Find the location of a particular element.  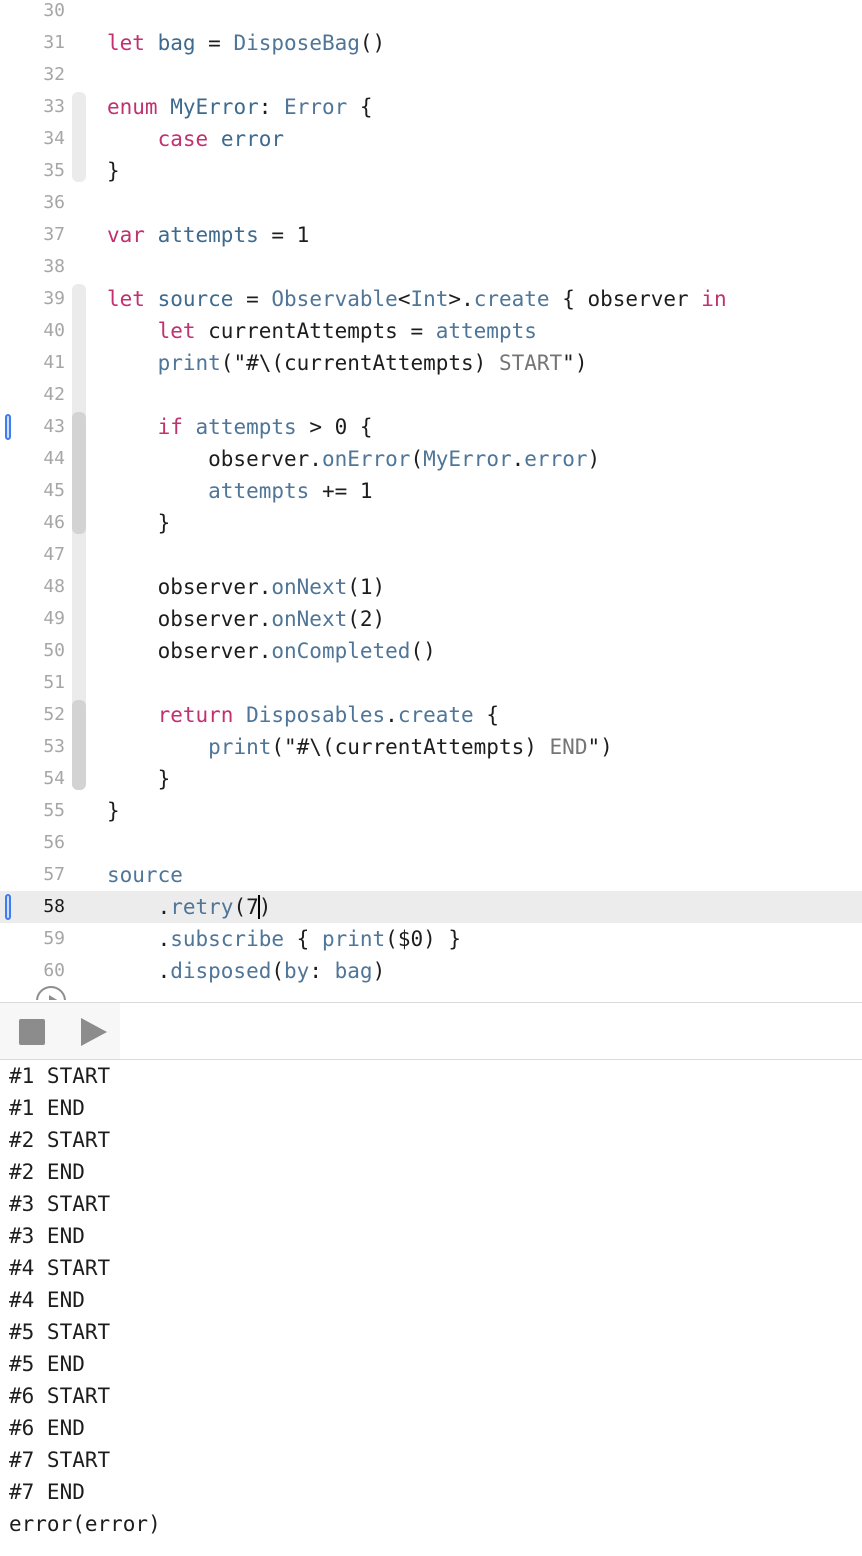

code-line-35: 35} is located at coordinates (431, 171).